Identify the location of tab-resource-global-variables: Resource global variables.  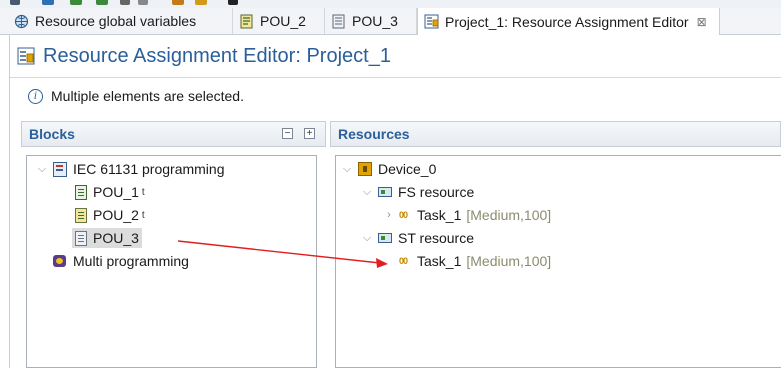
(120, 21).